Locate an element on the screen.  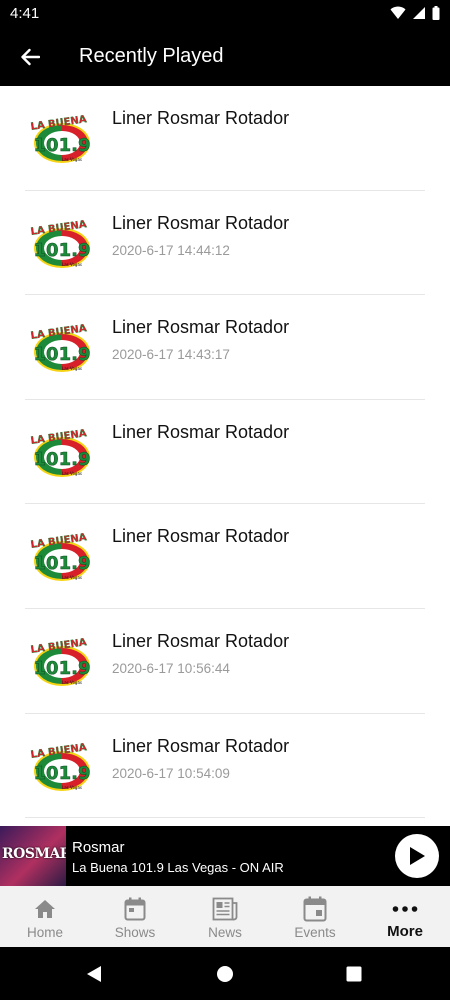
played-timestamp: 2020-6-17 14:44:12 is located at coordinates (171, 250).